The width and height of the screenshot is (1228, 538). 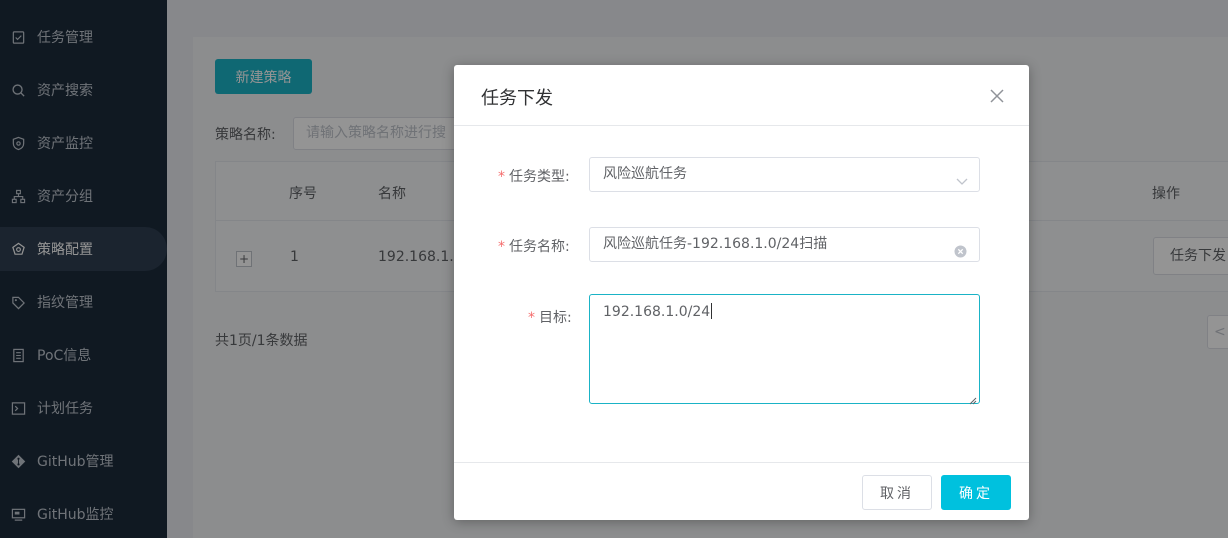 What do you see at coordinates (741, 491) in the screenshot?
I see `dialog-footer: 取消 确定` at bounding box center [741, 491].